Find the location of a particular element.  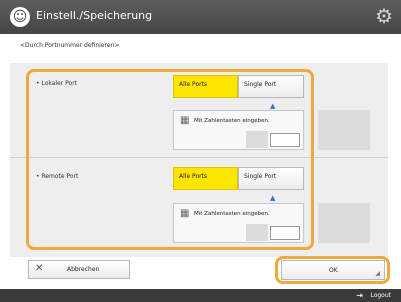

ok-button: OK ◢ is located at coordinates (333, 270).